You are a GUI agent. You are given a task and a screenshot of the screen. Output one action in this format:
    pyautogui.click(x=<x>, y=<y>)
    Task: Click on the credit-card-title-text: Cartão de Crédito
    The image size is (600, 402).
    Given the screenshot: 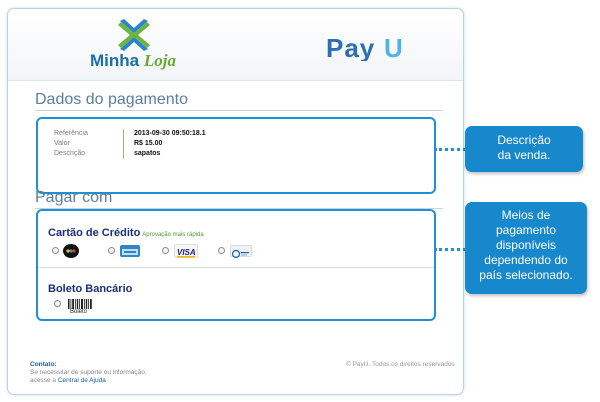 What is the action you would take?
    pyautogui.click(x=94, y=233)
    